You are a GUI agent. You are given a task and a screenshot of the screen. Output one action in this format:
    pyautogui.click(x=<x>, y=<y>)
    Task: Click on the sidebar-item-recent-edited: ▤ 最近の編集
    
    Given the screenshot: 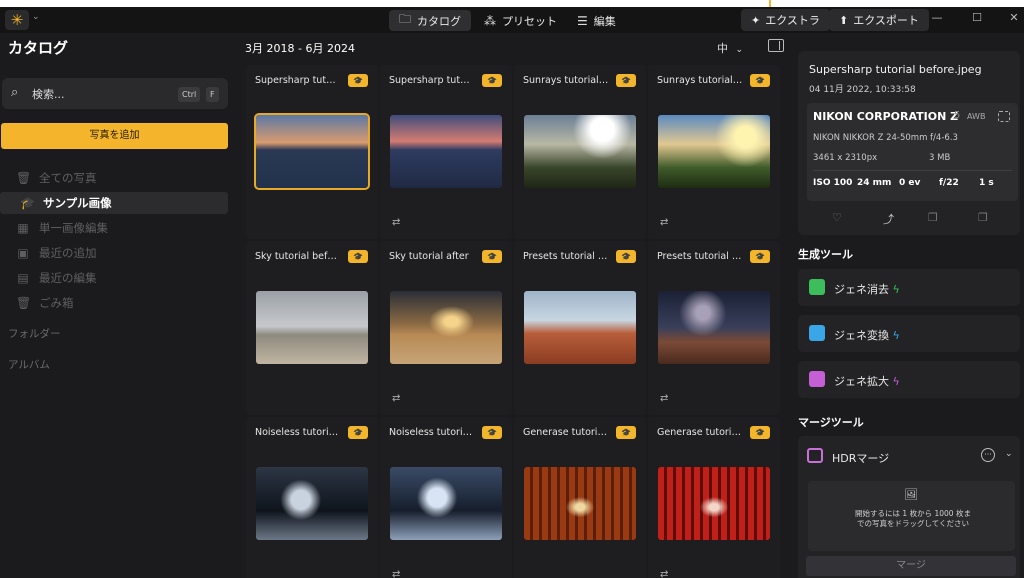 What is the action you would take?
    pyautogui.click(x=56, y=278)
    